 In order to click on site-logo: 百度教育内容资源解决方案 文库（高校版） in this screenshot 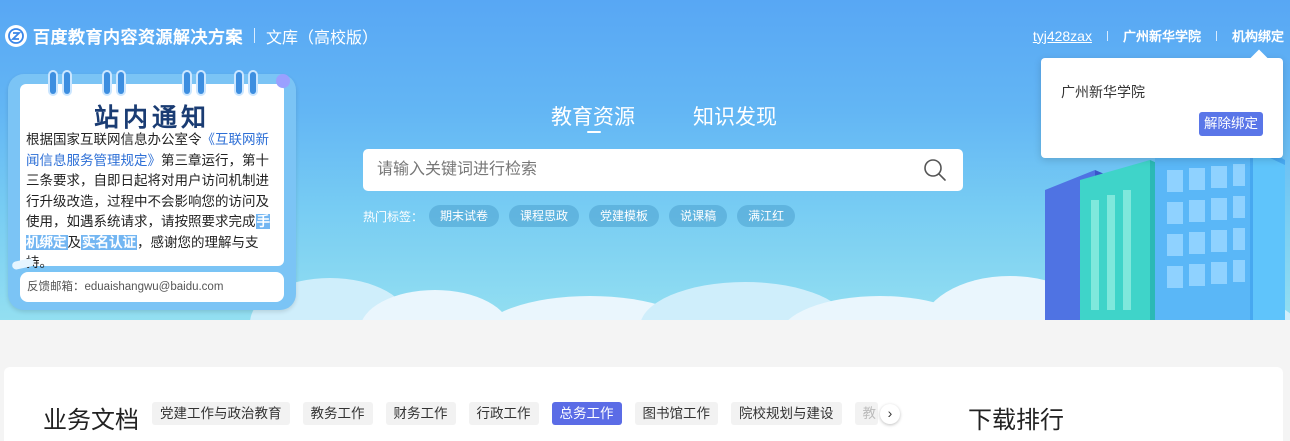, I will do `click(191, 35)`.